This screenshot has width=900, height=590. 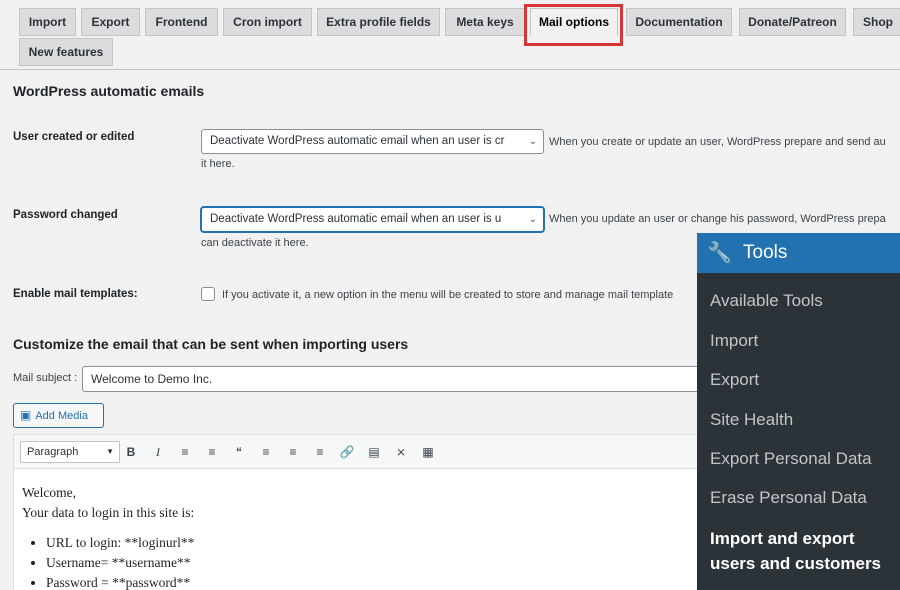 I want to click on tab-import: Import, so click(x=47, y=22).